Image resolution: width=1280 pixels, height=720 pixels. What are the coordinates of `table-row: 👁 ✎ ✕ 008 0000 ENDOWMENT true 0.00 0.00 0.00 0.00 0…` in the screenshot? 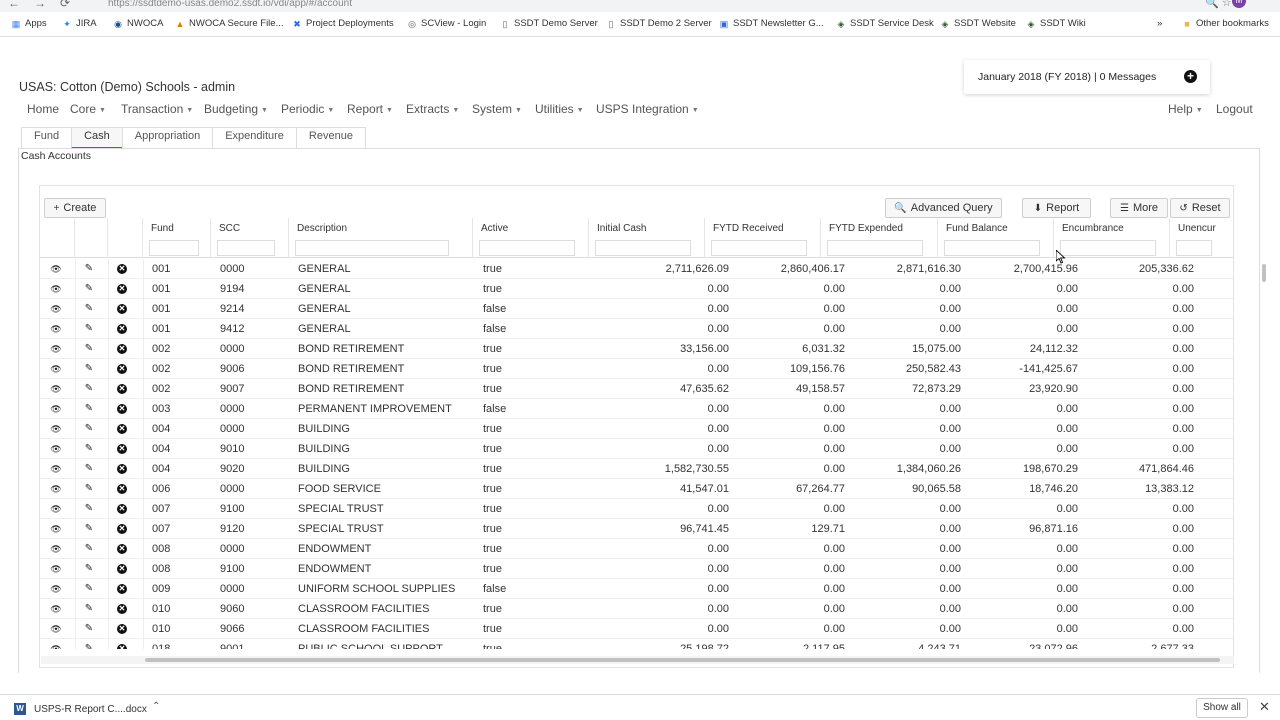 It's located at (636, 549).